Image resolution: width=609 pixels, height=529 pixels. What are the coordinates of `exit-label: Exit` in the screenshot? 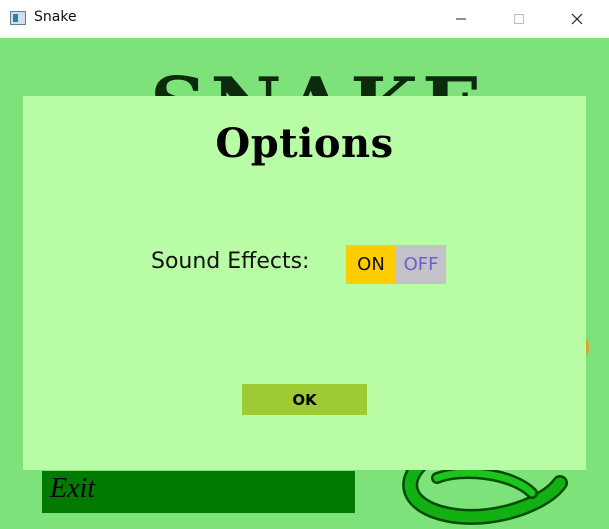 It's located at (73, 488).